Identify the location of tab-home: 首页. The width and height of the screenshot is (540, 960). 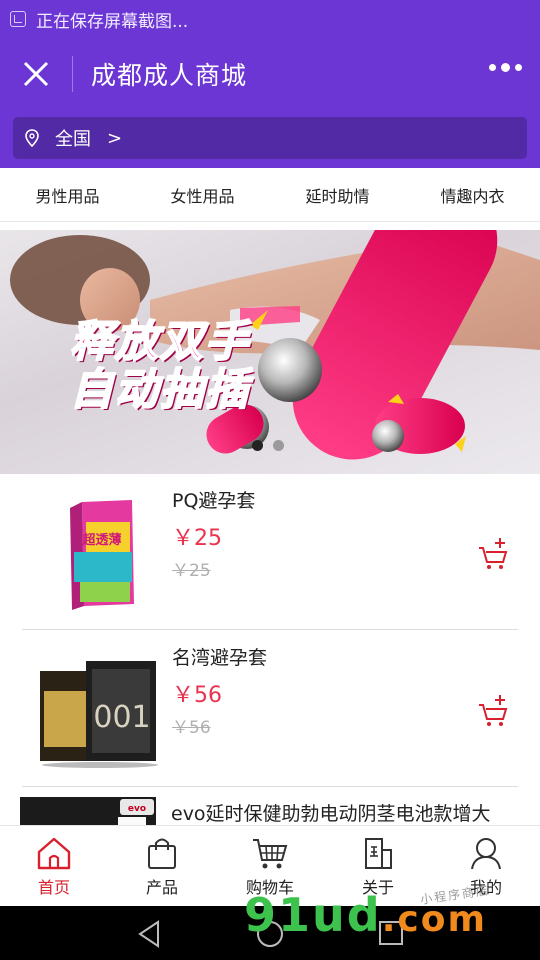
(54, 866).